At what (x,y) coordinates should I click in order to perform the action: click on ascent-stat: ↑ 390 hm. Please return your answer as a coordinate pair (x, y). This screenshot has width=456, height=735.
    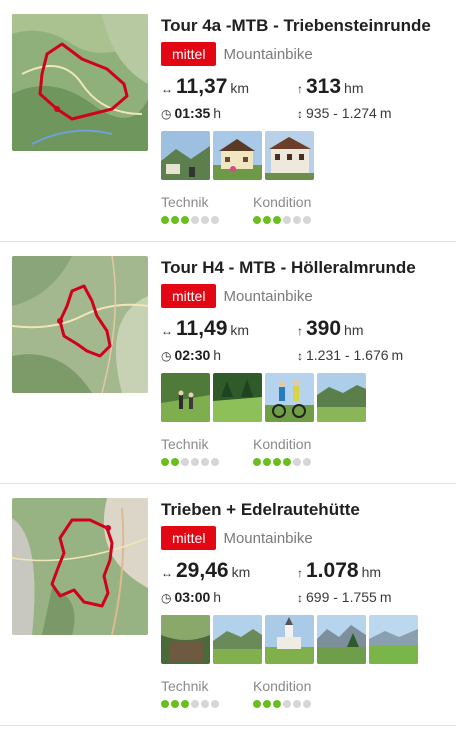
    Looking at the image, I should click on (330, 329).